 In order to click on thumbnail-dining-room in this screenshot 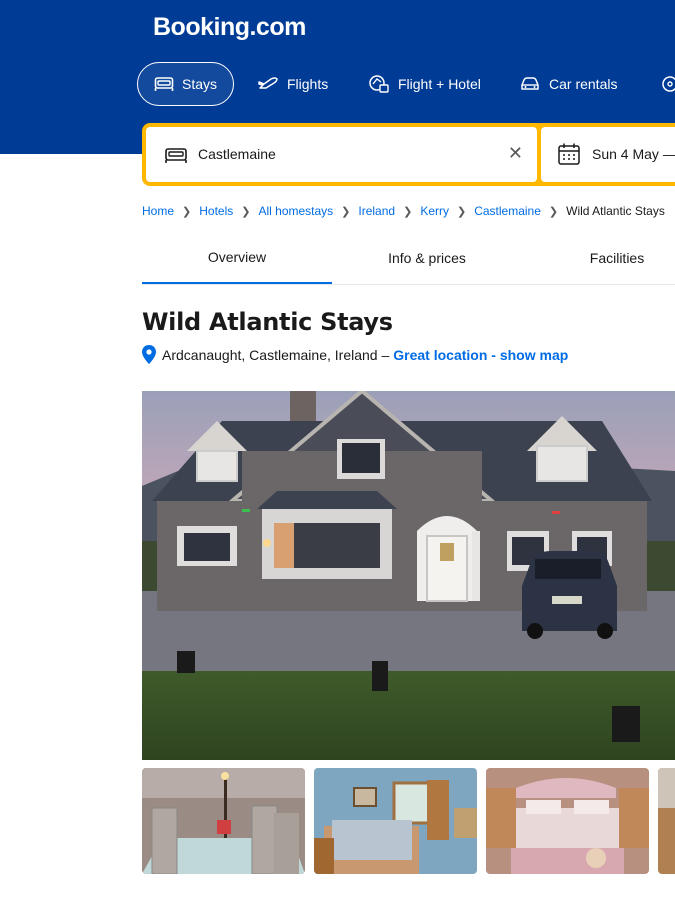, I will do `click(223, 821)`.